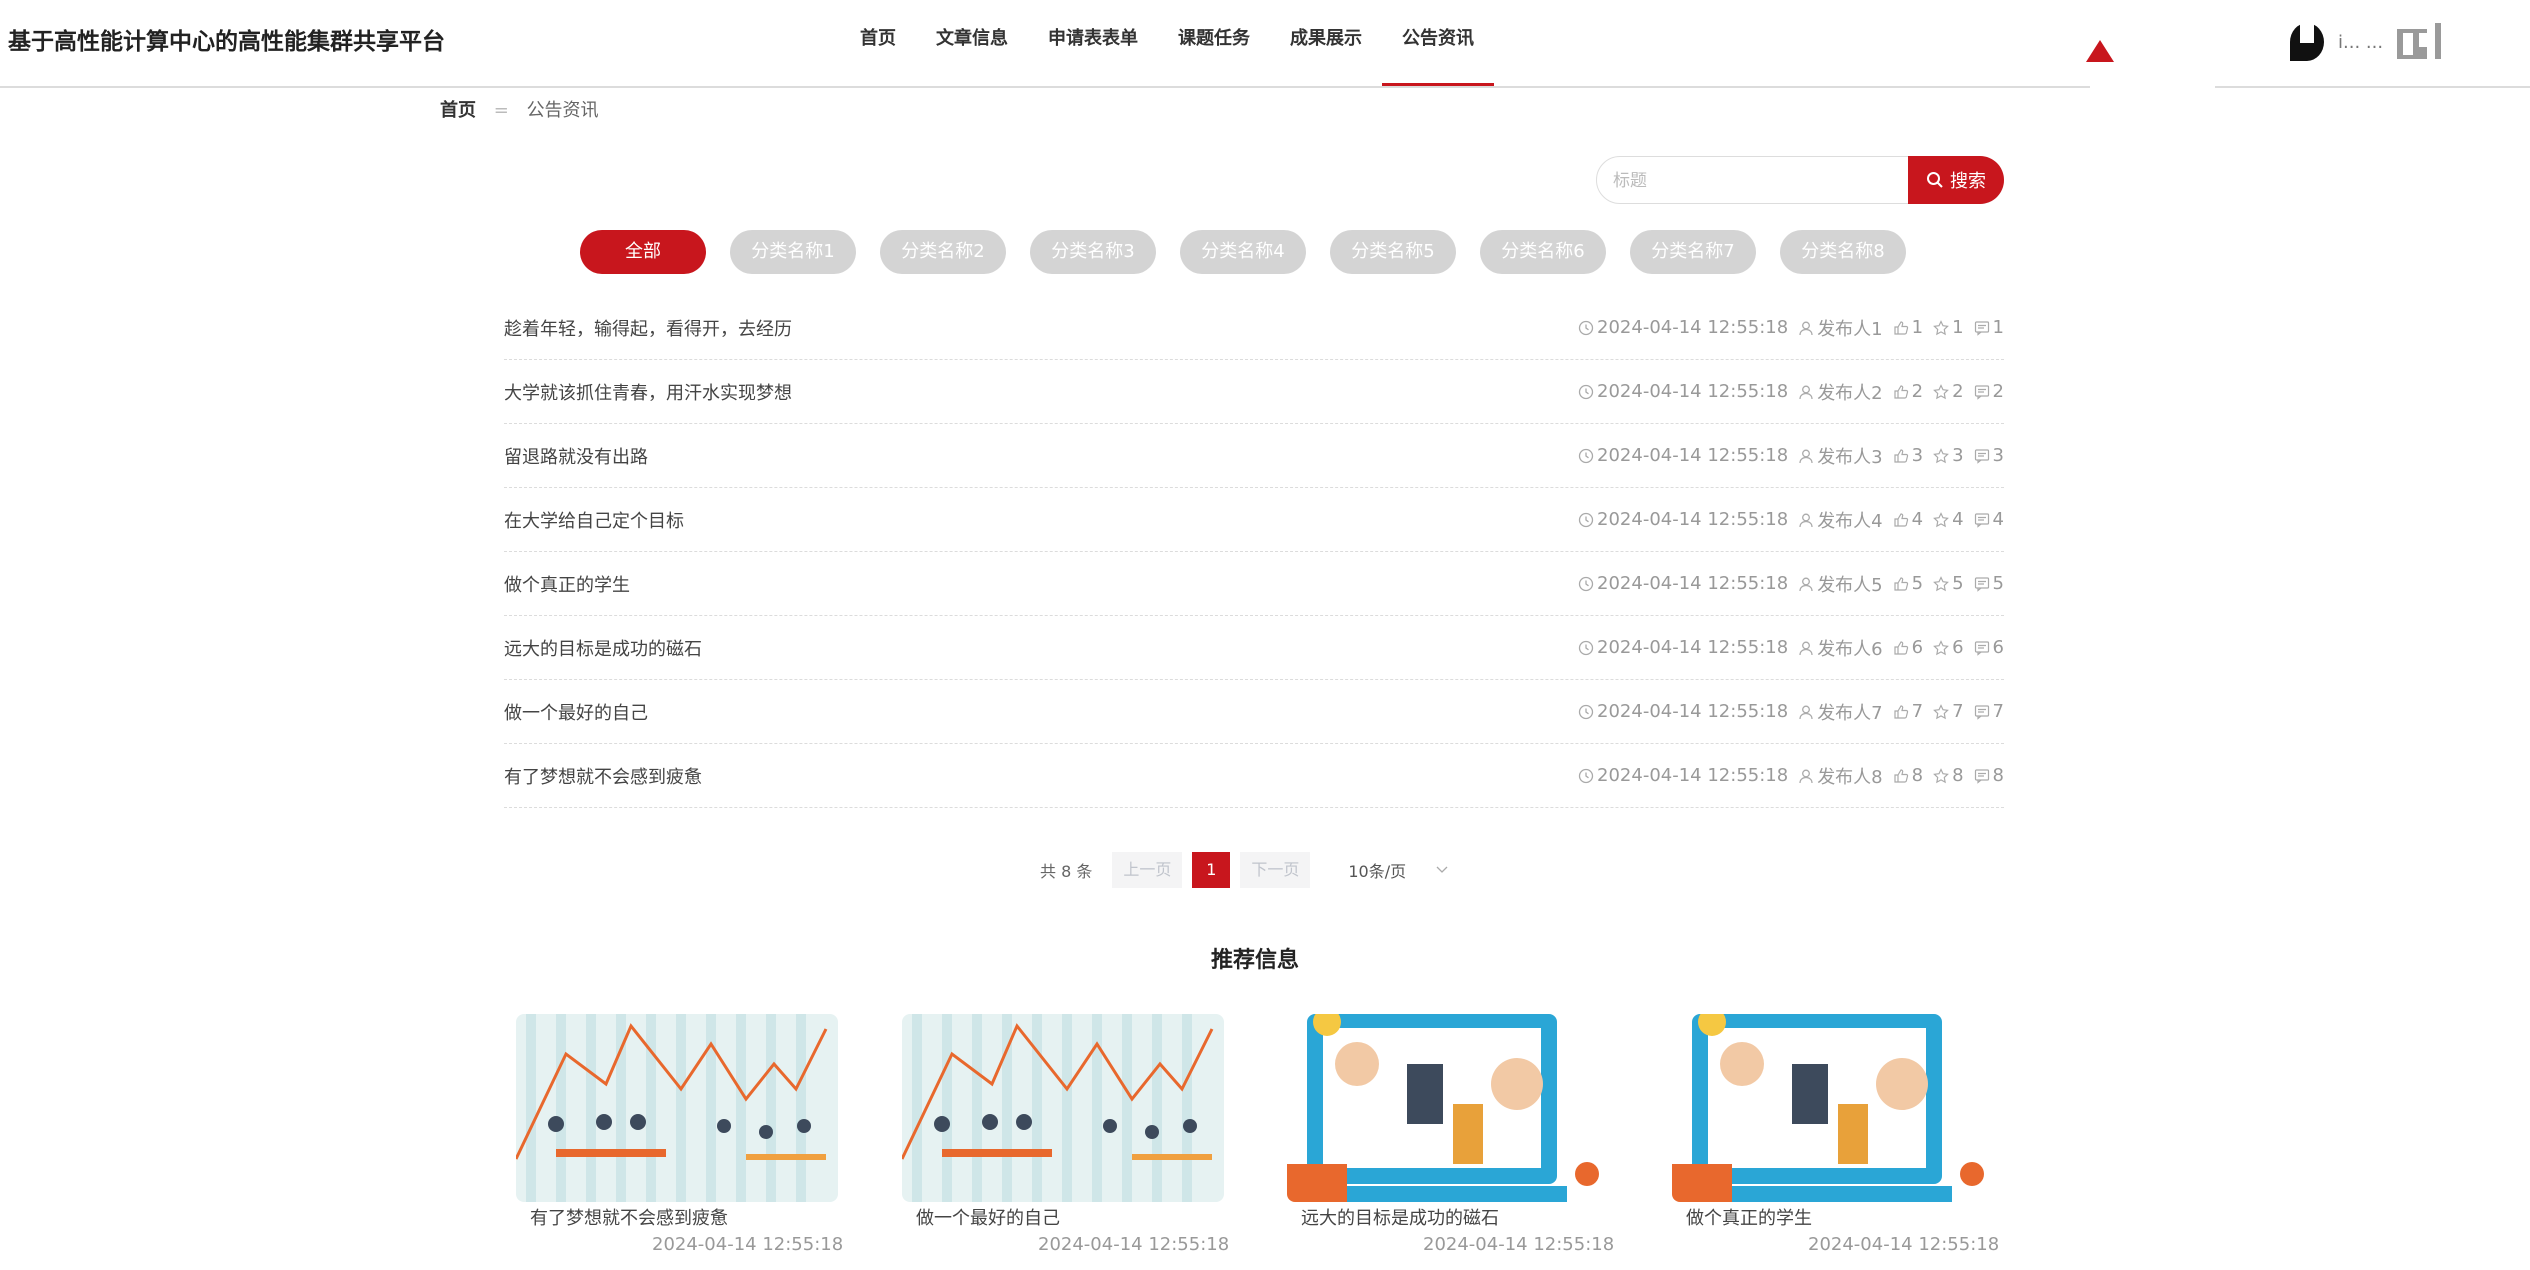 This screenshot has width=2530, height=1270. I want to click on favorites: 7, so click(1948, 711).